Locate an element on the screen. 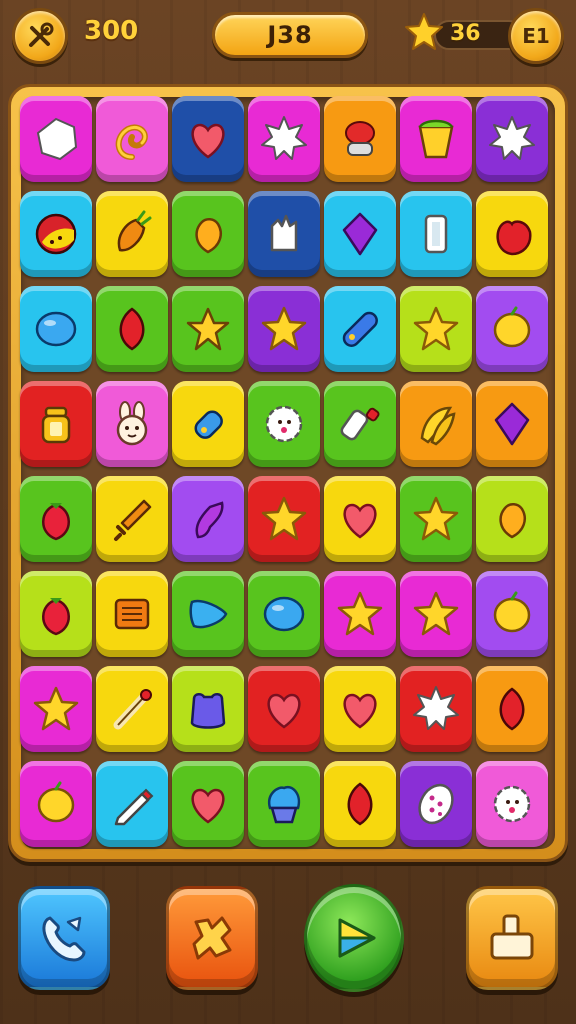 Image resolution: width=576 pixels, height=1024 pixels. tile-r3-c1 is located at coordinates (56, 329).